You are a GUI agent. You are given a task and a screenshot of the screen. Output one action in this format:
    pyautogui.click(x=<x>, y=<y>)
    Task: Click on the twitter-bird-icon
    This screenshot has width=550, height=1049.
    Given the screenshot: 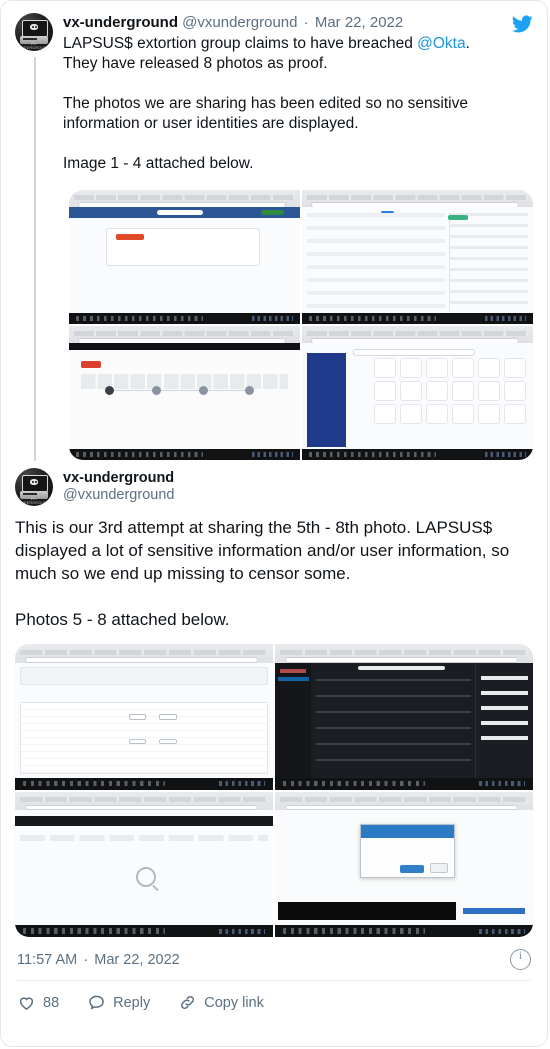 What is the action you would take?
    pyautogui.click(x=522, y=24)
    